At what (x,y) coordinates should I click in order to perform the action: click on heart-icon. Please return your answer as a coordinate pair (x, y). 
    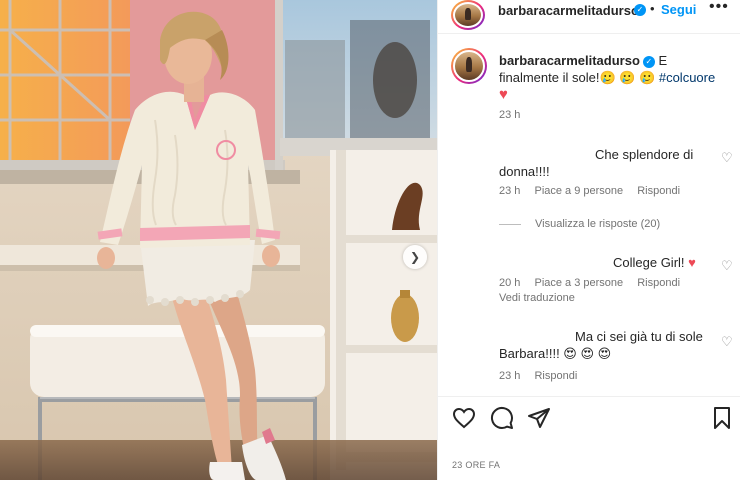
    Looking at the image, I should click on (464, 418).